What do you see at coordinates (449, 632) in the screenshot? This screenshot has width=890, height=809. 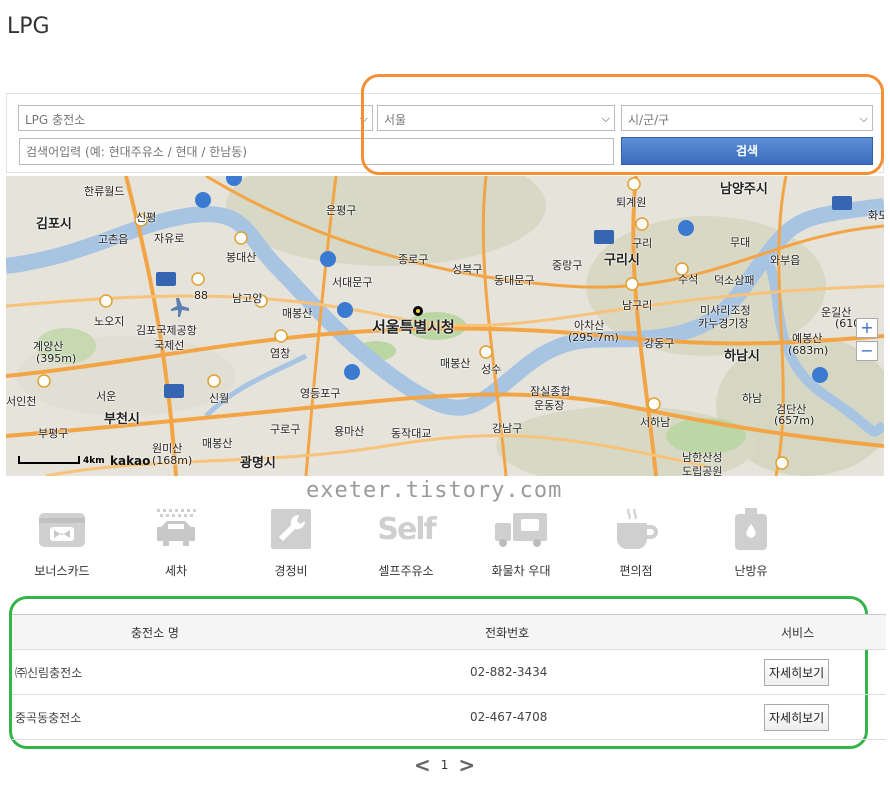 I see `table-header: 충전소 명 전화번호 서비스` at bounding box center [449, 632].